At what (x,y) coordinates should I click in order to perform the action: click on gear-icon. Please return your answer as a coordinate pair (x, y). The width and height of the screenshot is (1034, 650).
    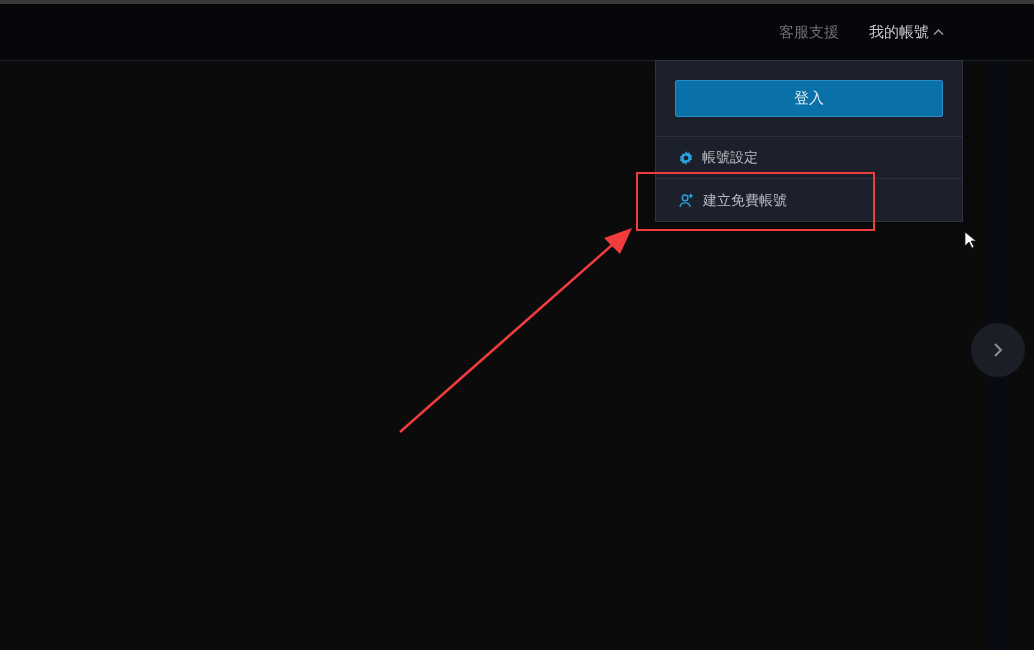
    Looking at the image, I should click on (686, 157).